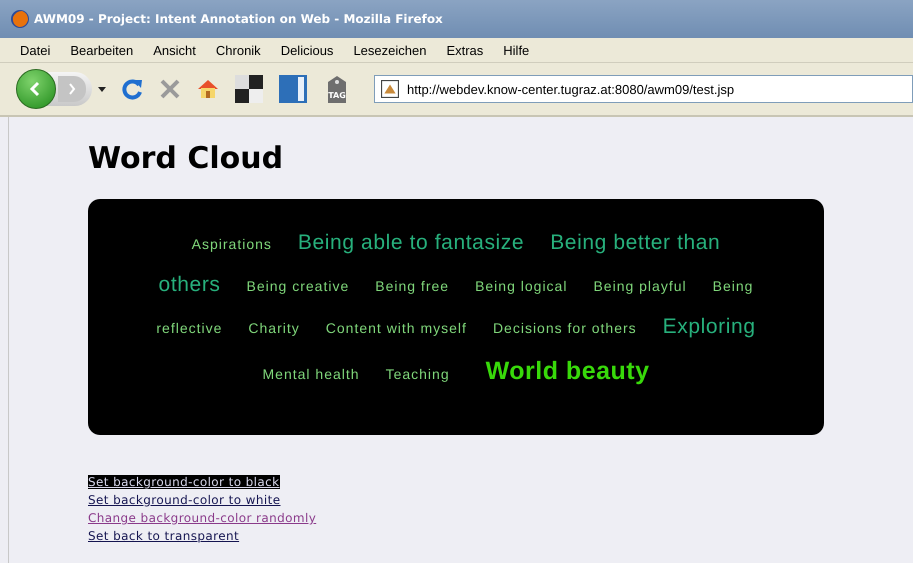 Image resolution: width=913 pixels, height=563 pixels. Describe the element at coordinates (274, 328) in the screenshot. I see `cloud-word: Charity` at that location.